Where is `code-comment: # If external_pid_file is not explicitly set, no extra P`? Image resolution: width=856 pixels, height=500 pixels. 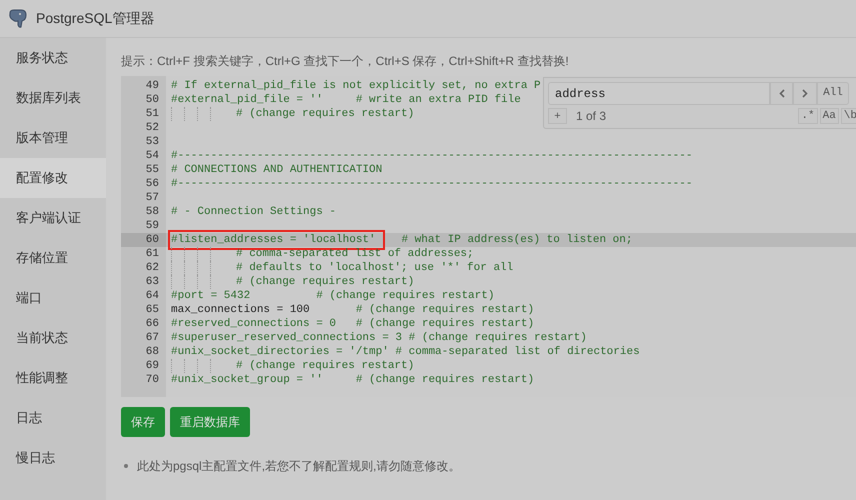
code-comment: # If external_pid_file is not explicitly set, no extra P is located at coordinates (356, 86).